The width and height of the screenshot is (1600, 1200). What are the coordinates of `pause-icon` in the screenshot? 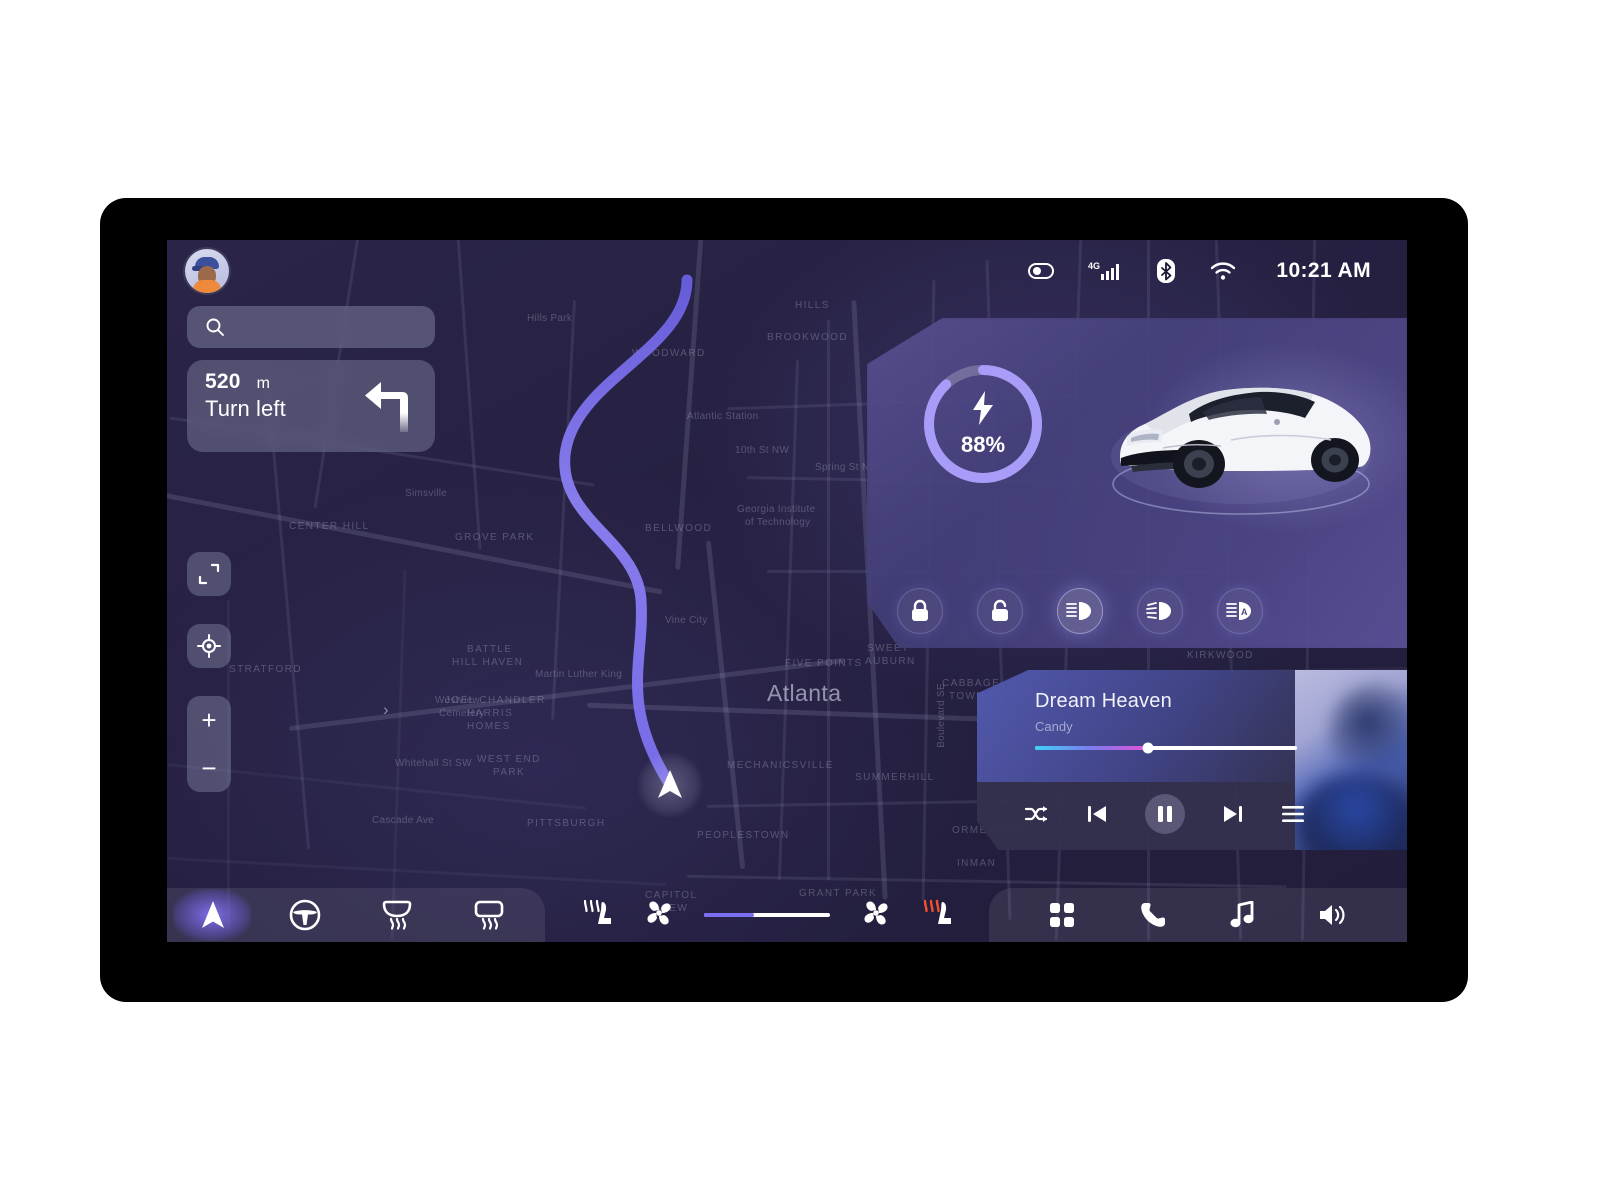 It's located at (1165, 814).